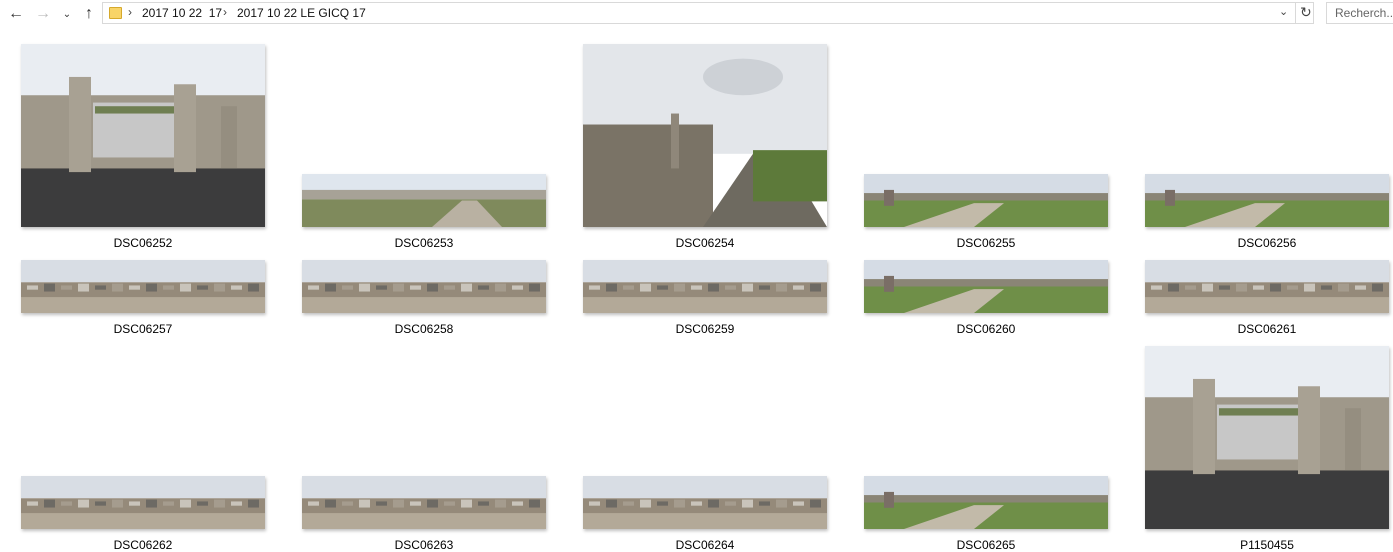 The image size is (1393, 552). What do you see at coordinates (1267, 545) in the screenshot?
I see `file-name: P1150455` at bounding box center [1267, 545].